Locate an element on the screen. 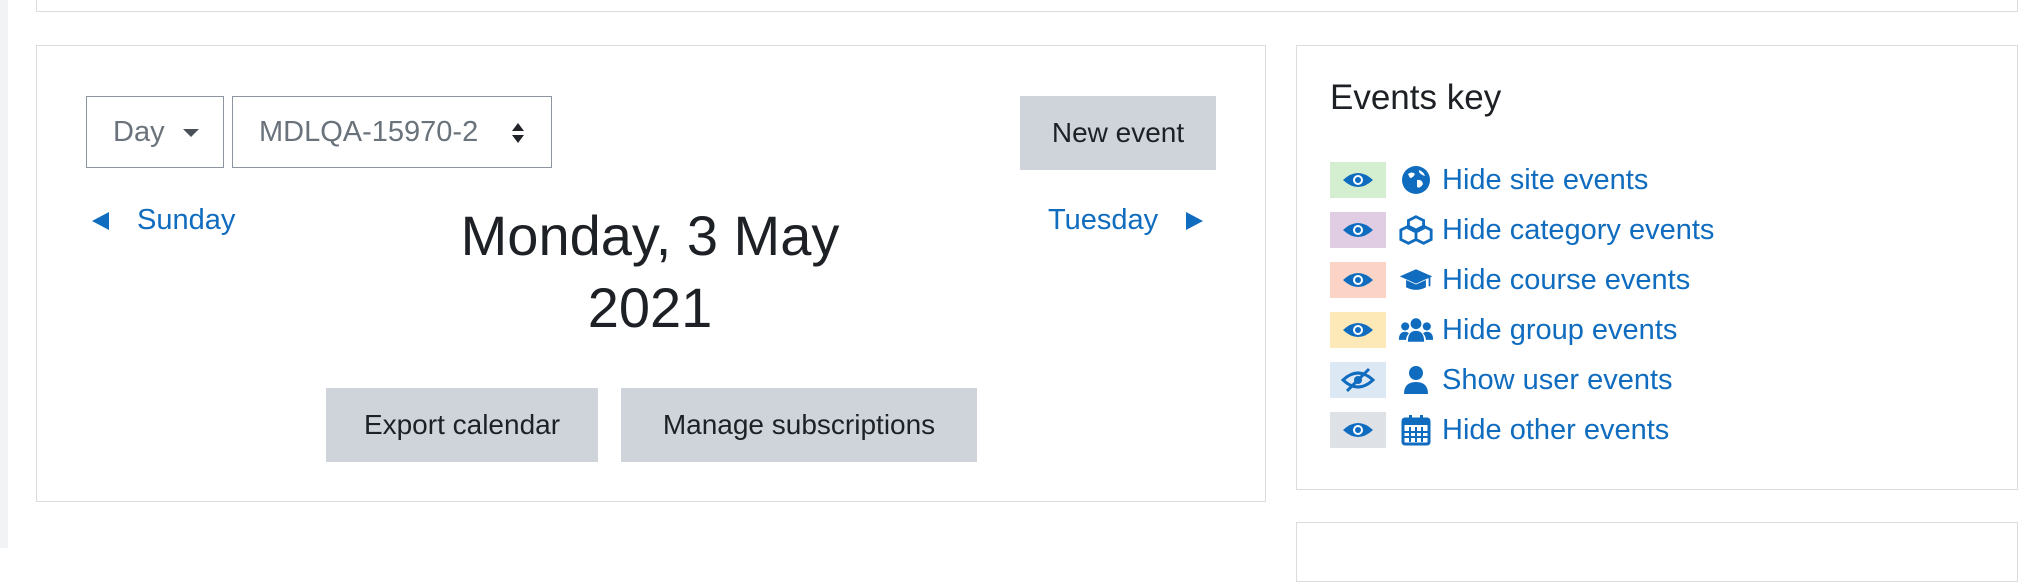  page-left-edge is located at coordinates (4, 274).